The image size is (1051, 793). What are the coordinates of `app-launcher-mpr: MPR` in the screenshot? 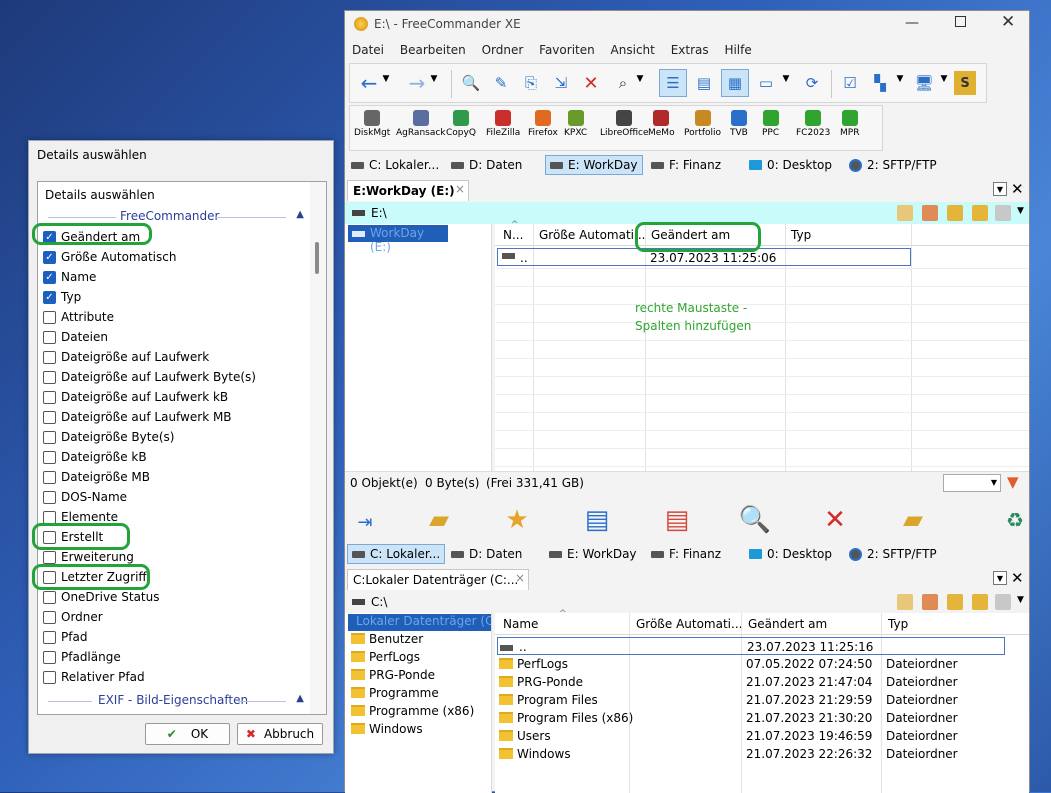 It's located at (849, 123).